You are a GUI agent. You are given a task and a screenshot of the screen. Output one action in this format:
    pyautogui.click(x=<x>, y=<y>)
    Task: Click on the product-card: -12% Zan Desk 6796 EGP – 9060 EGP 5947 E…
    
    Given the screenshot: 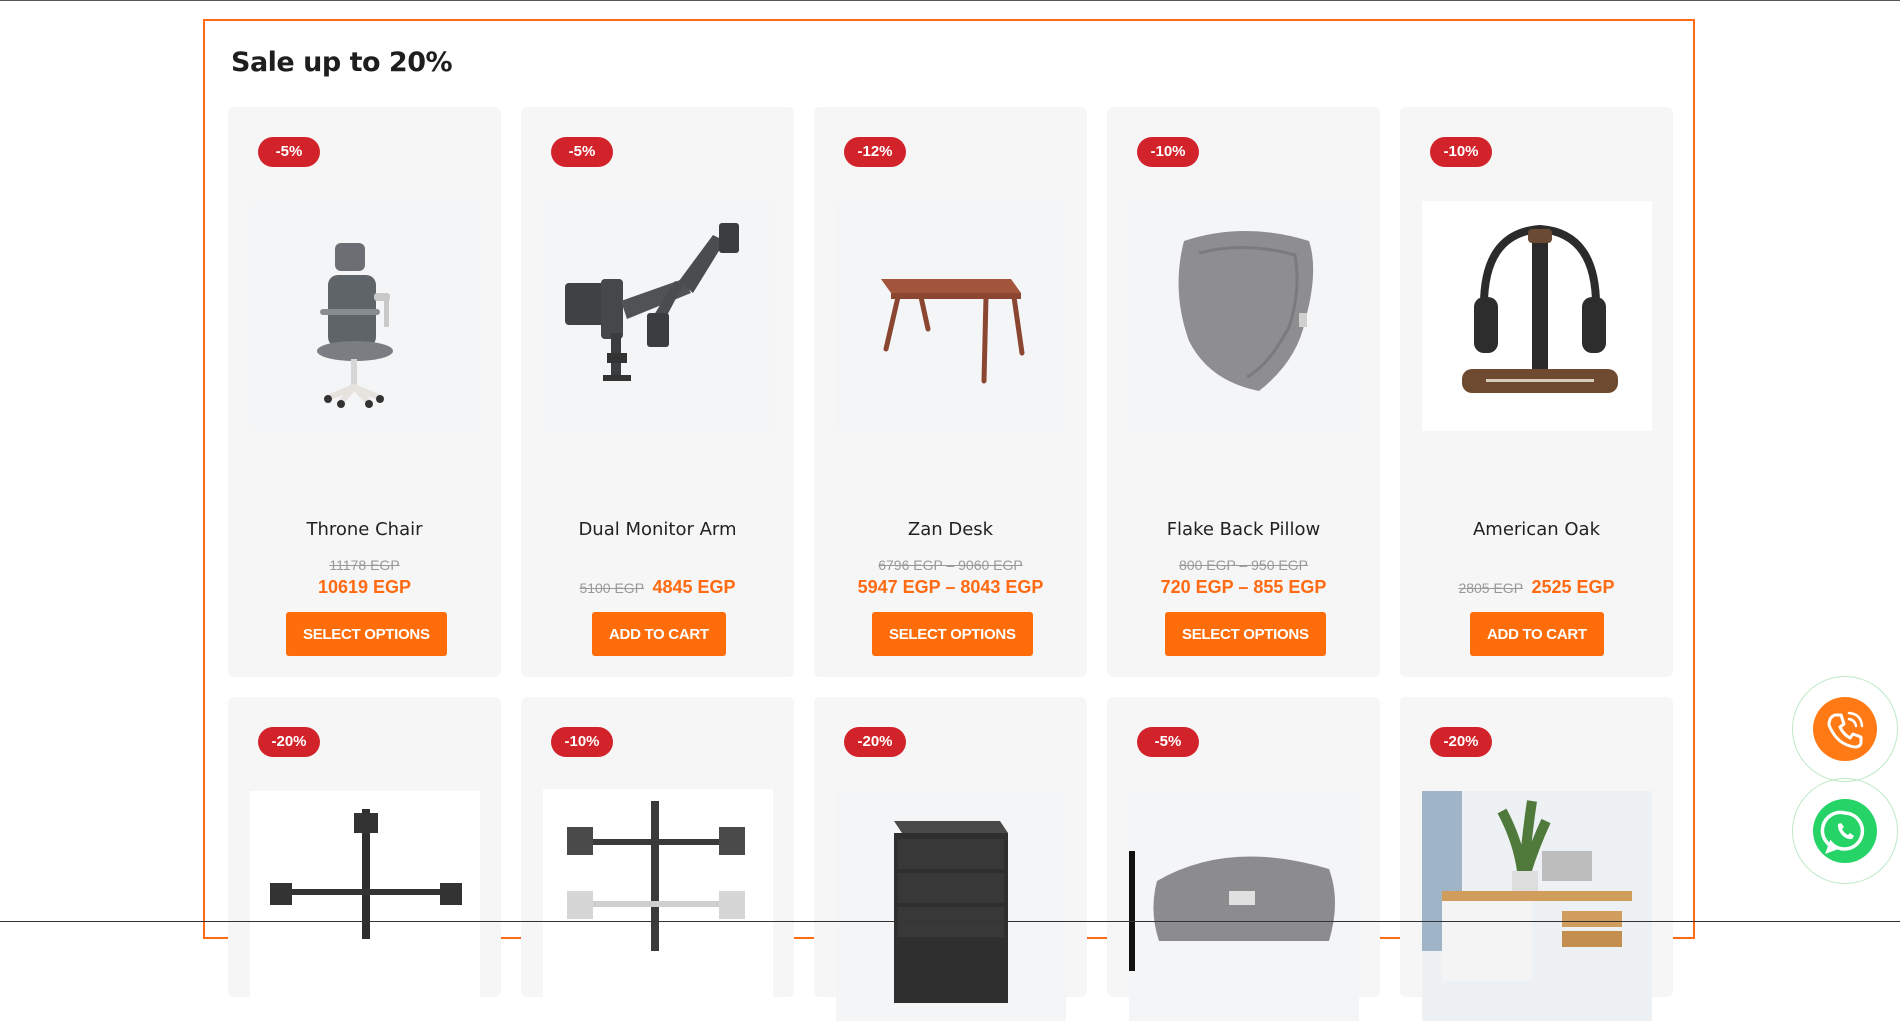 What is the action you would take?
    pyautogui.click(x=950, y=392)
    